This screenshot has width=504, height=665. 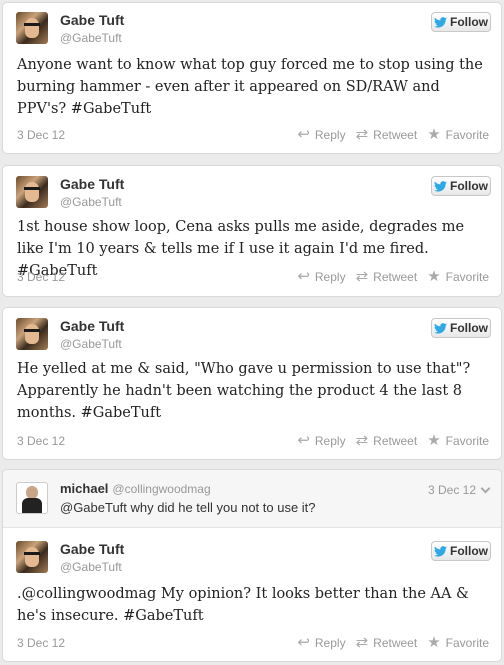 I want to click on divider, so click(x=252, y=527).